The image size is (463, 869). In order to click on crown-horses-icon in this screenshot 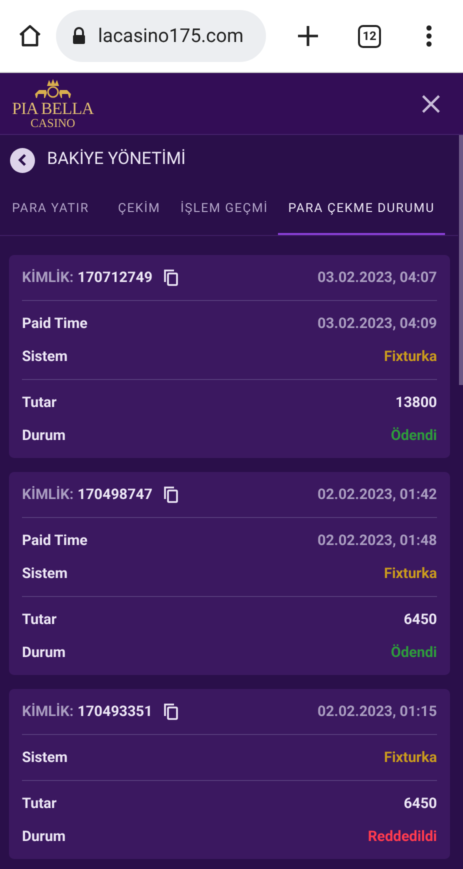, I will do `click(52, 89)`.